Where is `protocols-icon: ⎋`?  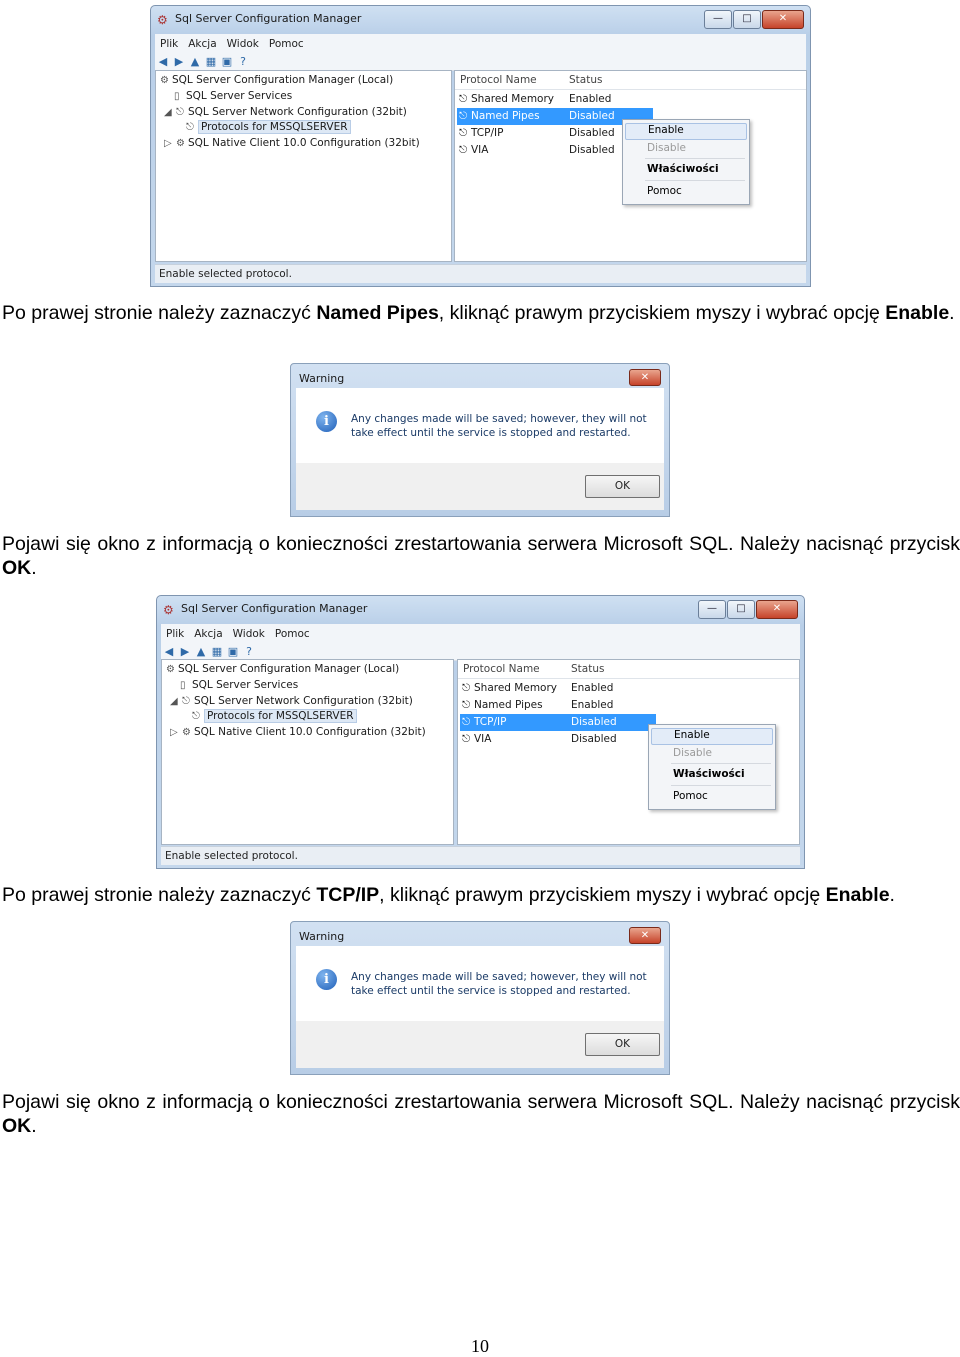 protocols-icon: ⎋ is located at coordinates (190, 127).